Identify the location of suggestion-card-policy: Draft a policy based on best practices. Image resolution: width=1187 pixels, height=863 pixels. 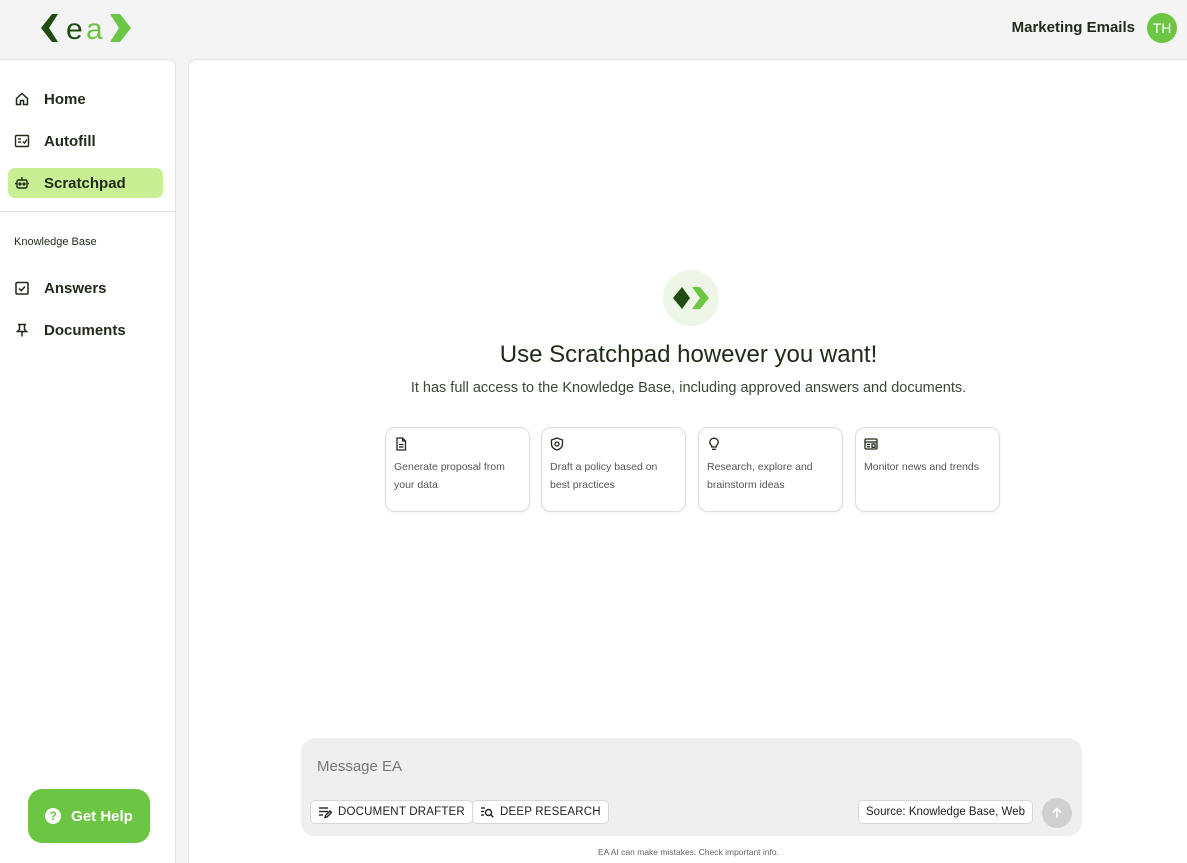
(613, 469).